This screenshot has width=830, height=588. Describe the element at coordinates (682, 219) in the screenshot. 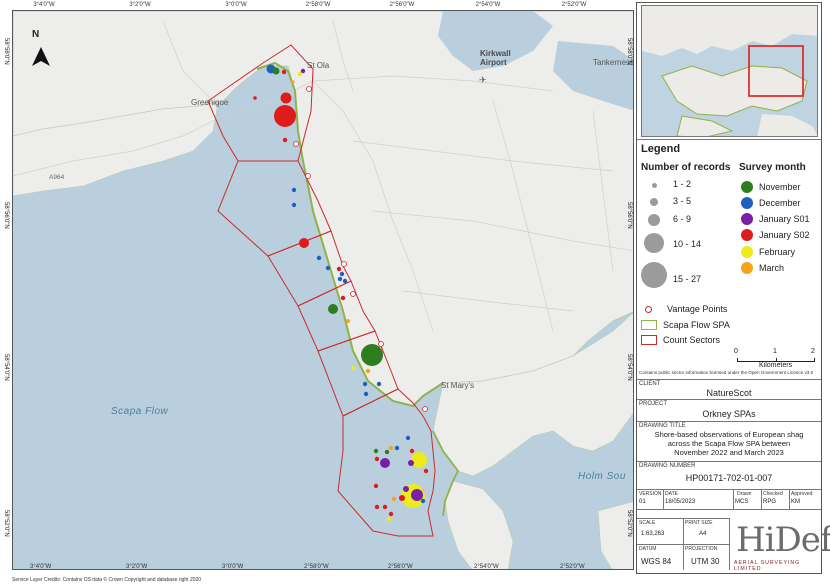

I see `legend-size-label: 6 - 9` at that location.